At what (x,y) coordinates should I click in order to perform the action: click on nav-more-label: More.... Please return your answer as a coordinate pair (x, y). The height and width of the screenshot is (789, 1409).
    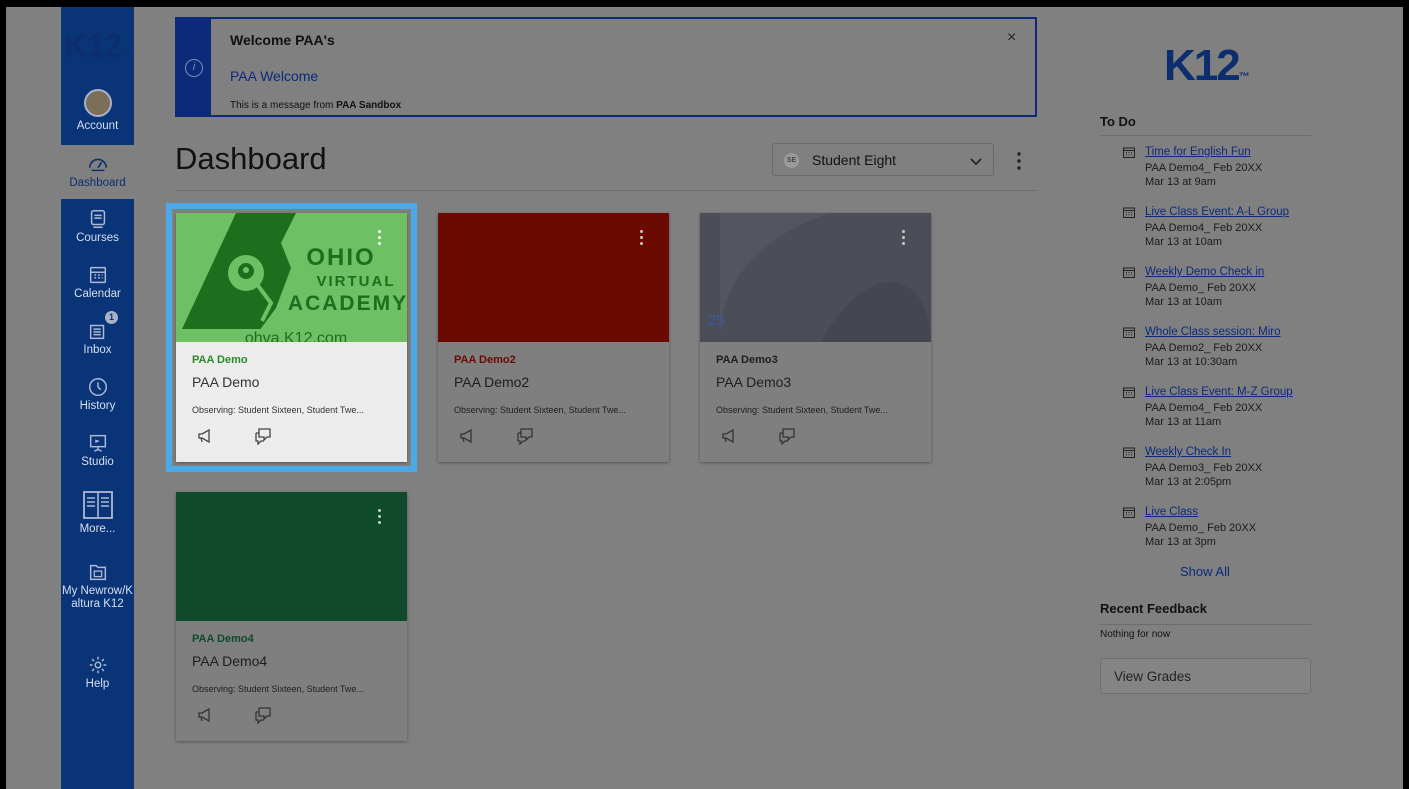
    Looking at the image, I should click on (97, 529).